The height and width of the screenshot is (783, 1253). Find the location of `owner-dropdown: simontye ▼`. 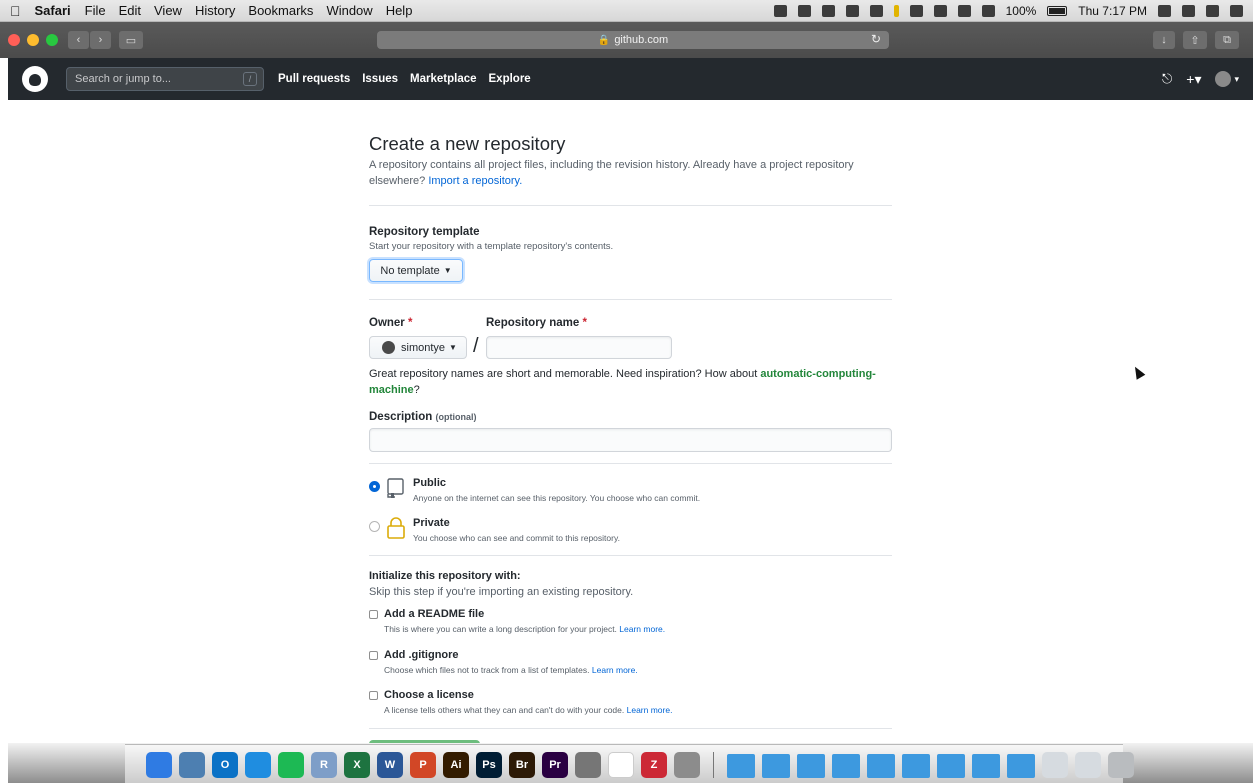

owner-dropdown: simontye ▼ is located at coordinates (418, 347).